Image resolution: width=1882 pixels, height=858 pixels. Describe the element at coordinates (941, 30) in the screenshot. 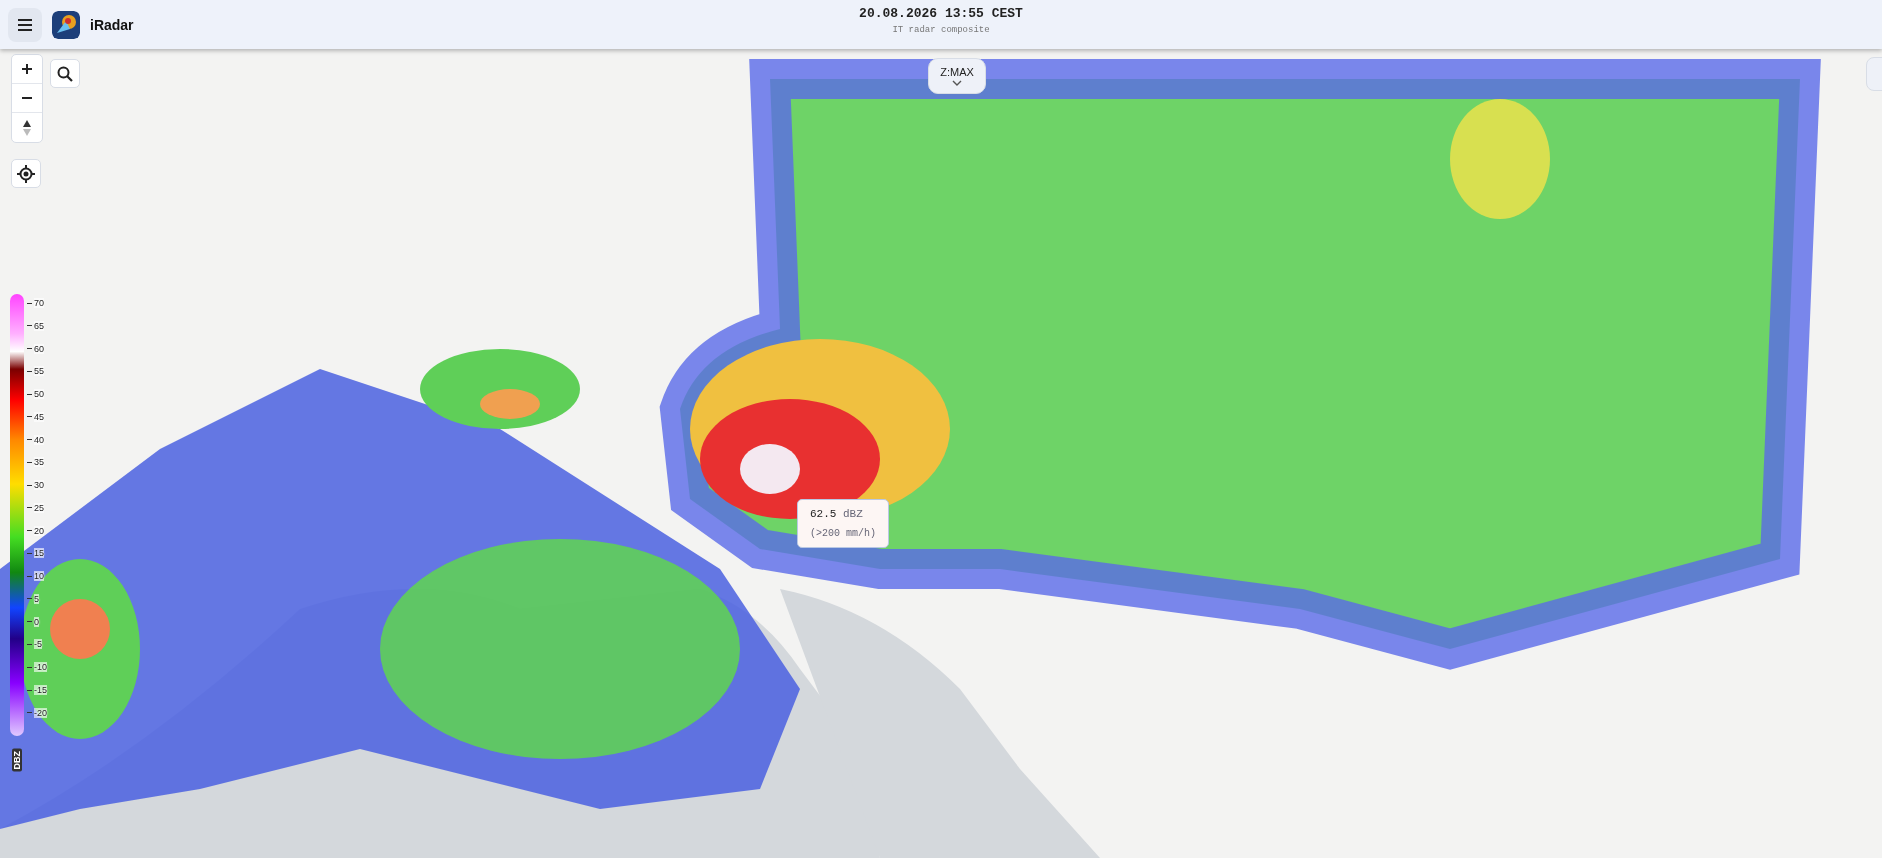

I see `subtitle-label: IT radar composite` at that location.